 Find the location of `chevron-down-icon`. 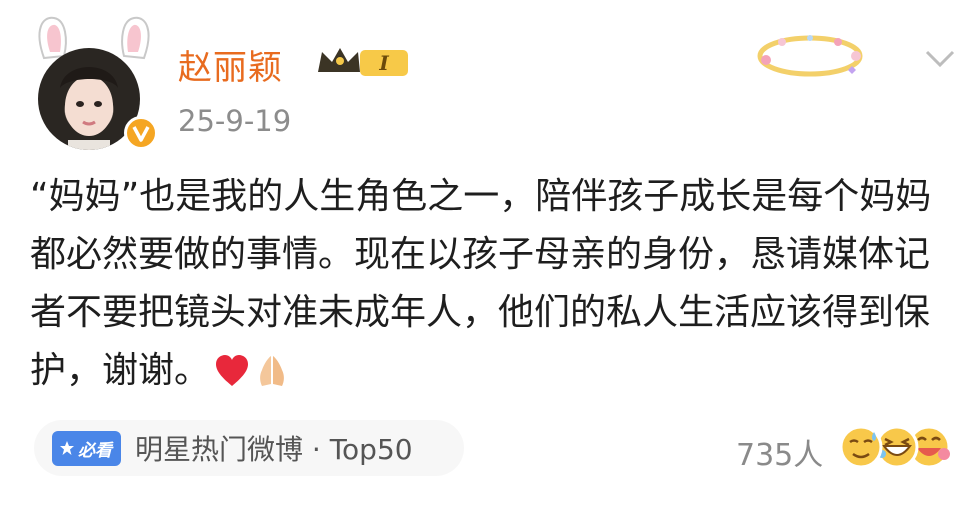

chevron-down-icon is located at coordinates (940, 59).